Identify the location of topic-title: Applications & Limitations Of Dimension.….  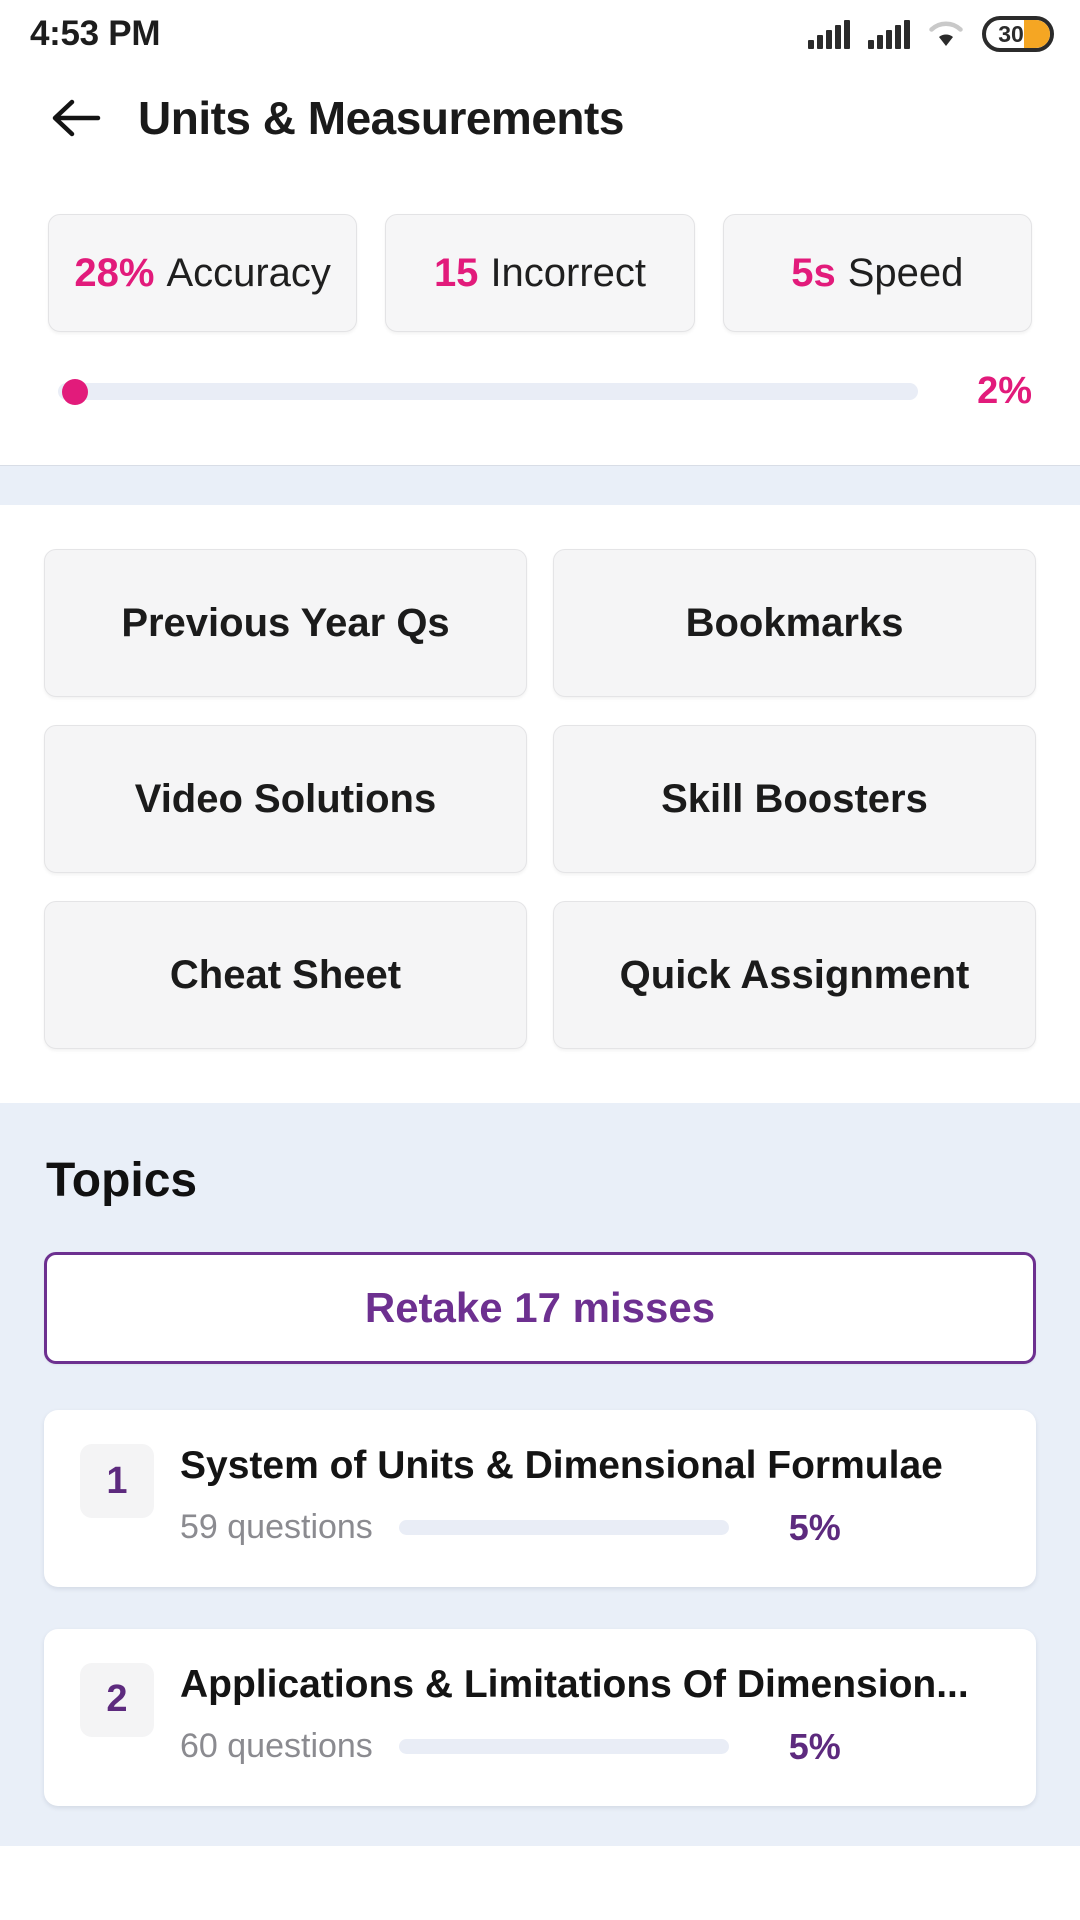
(574, 1684).